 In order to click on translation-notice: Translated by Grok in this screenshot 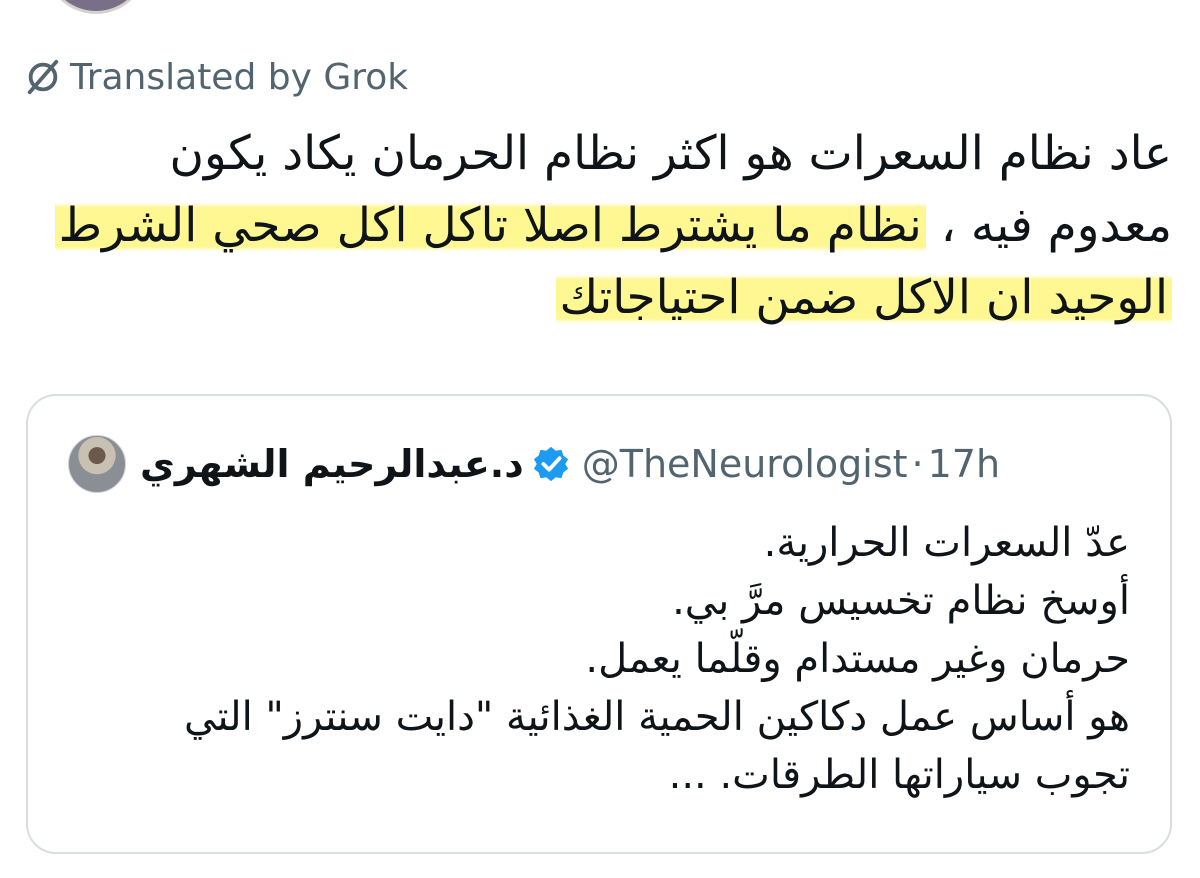, I will do `click(216, 77)`.